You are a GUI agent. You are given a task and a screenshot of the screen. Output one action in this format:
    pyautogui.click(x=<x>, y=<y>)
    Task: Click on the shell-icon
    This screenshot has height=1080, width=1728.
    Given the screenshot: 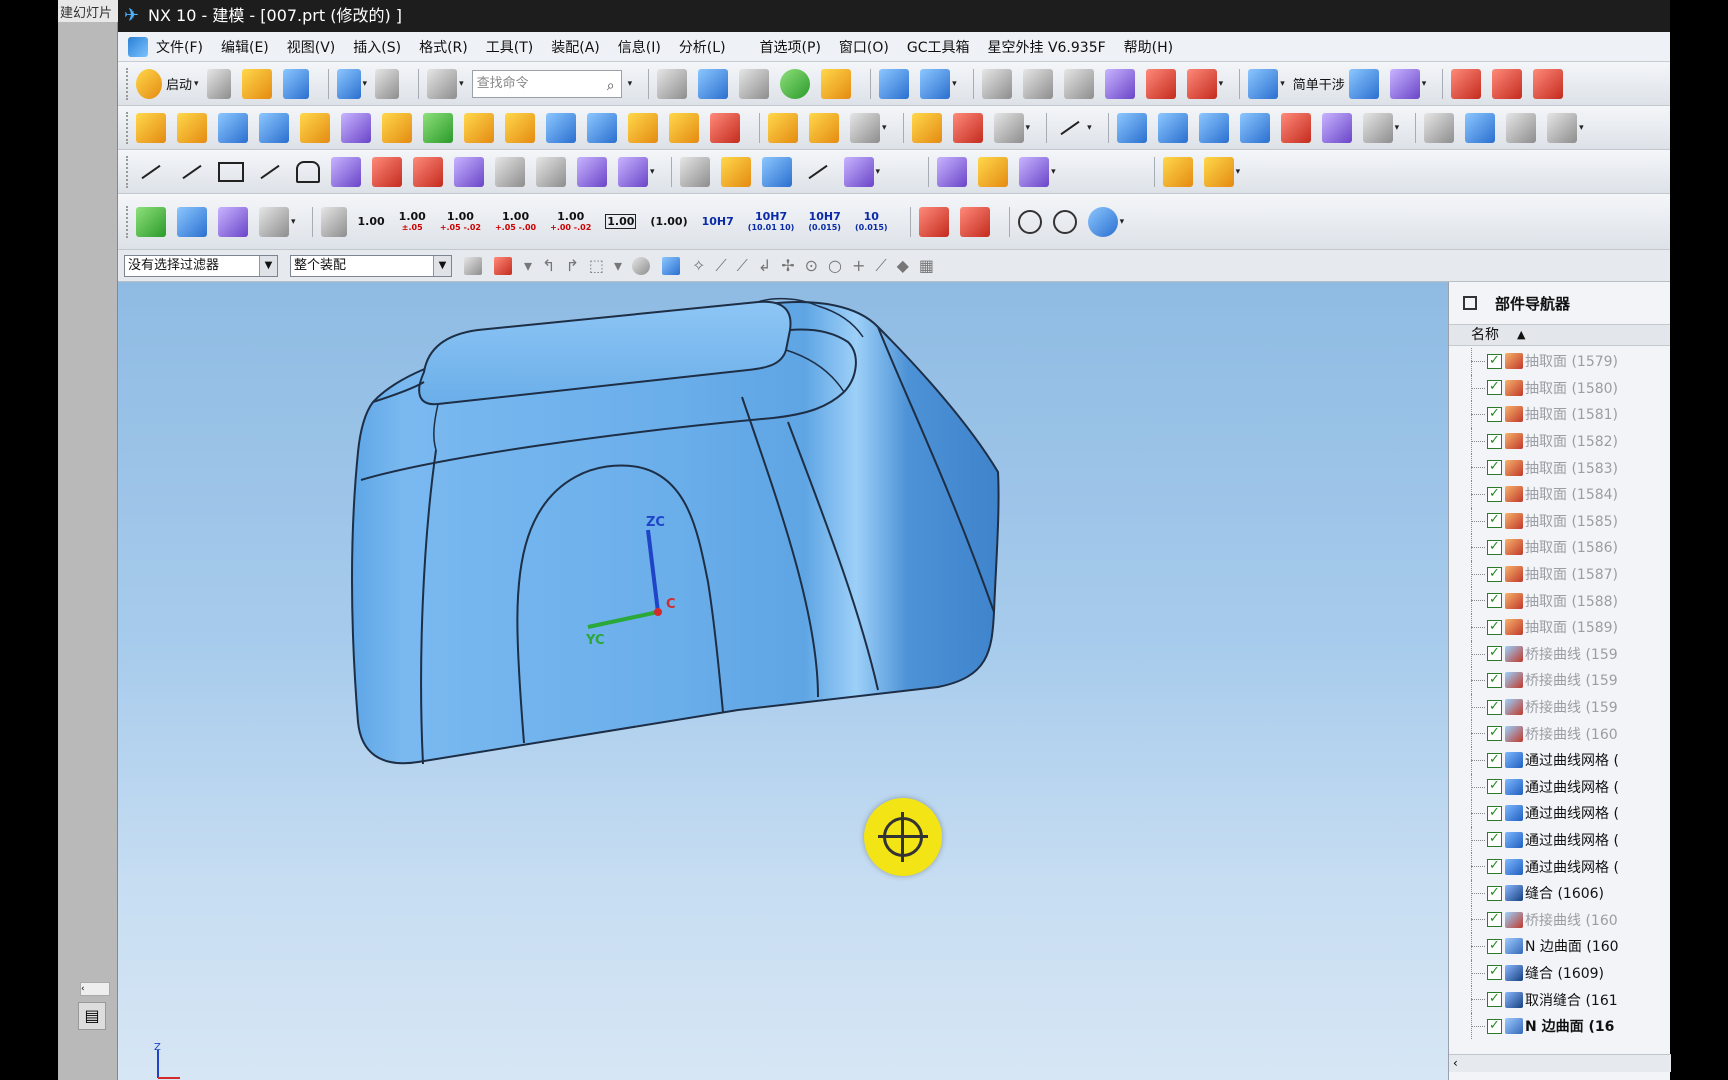 What is the action you would take?
    pyautogui.click(x=643, y=127)
    